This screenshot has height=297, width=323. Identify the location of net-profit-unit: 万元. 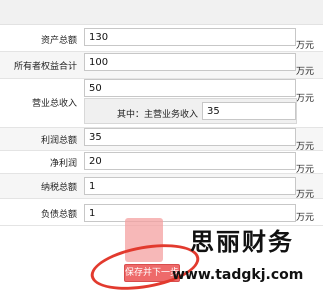
(305, 170).